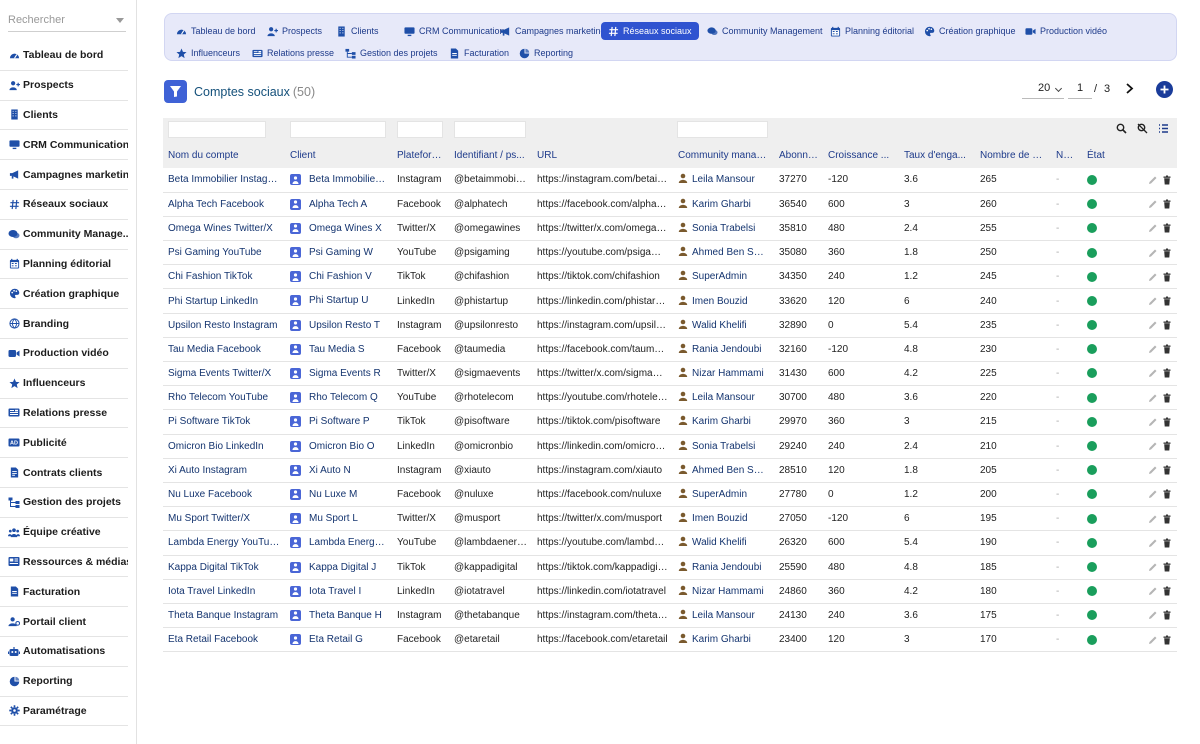  Describe the element at coordinates (338, 543) in the screenshot. I see `cell-client: Lambda Energy K` at that location.